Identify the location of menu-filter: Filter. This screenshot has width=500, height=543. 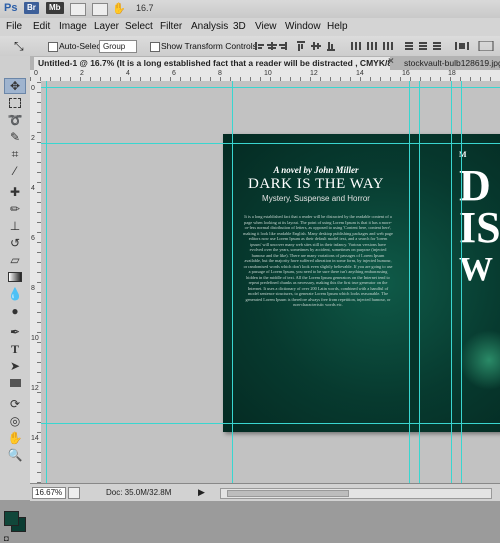
(171, 26).